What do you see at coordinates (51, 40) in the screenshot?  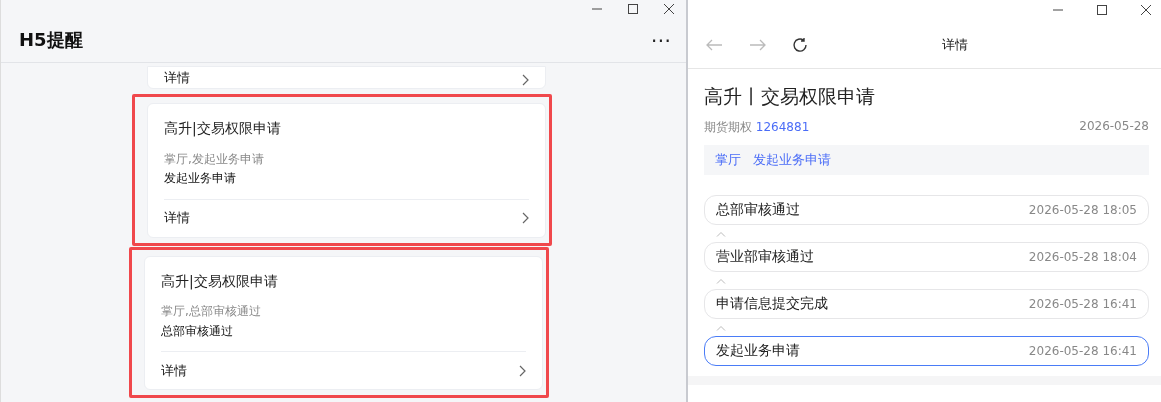 I see `window-title: H5提醒` at bounding box center [51, 40].